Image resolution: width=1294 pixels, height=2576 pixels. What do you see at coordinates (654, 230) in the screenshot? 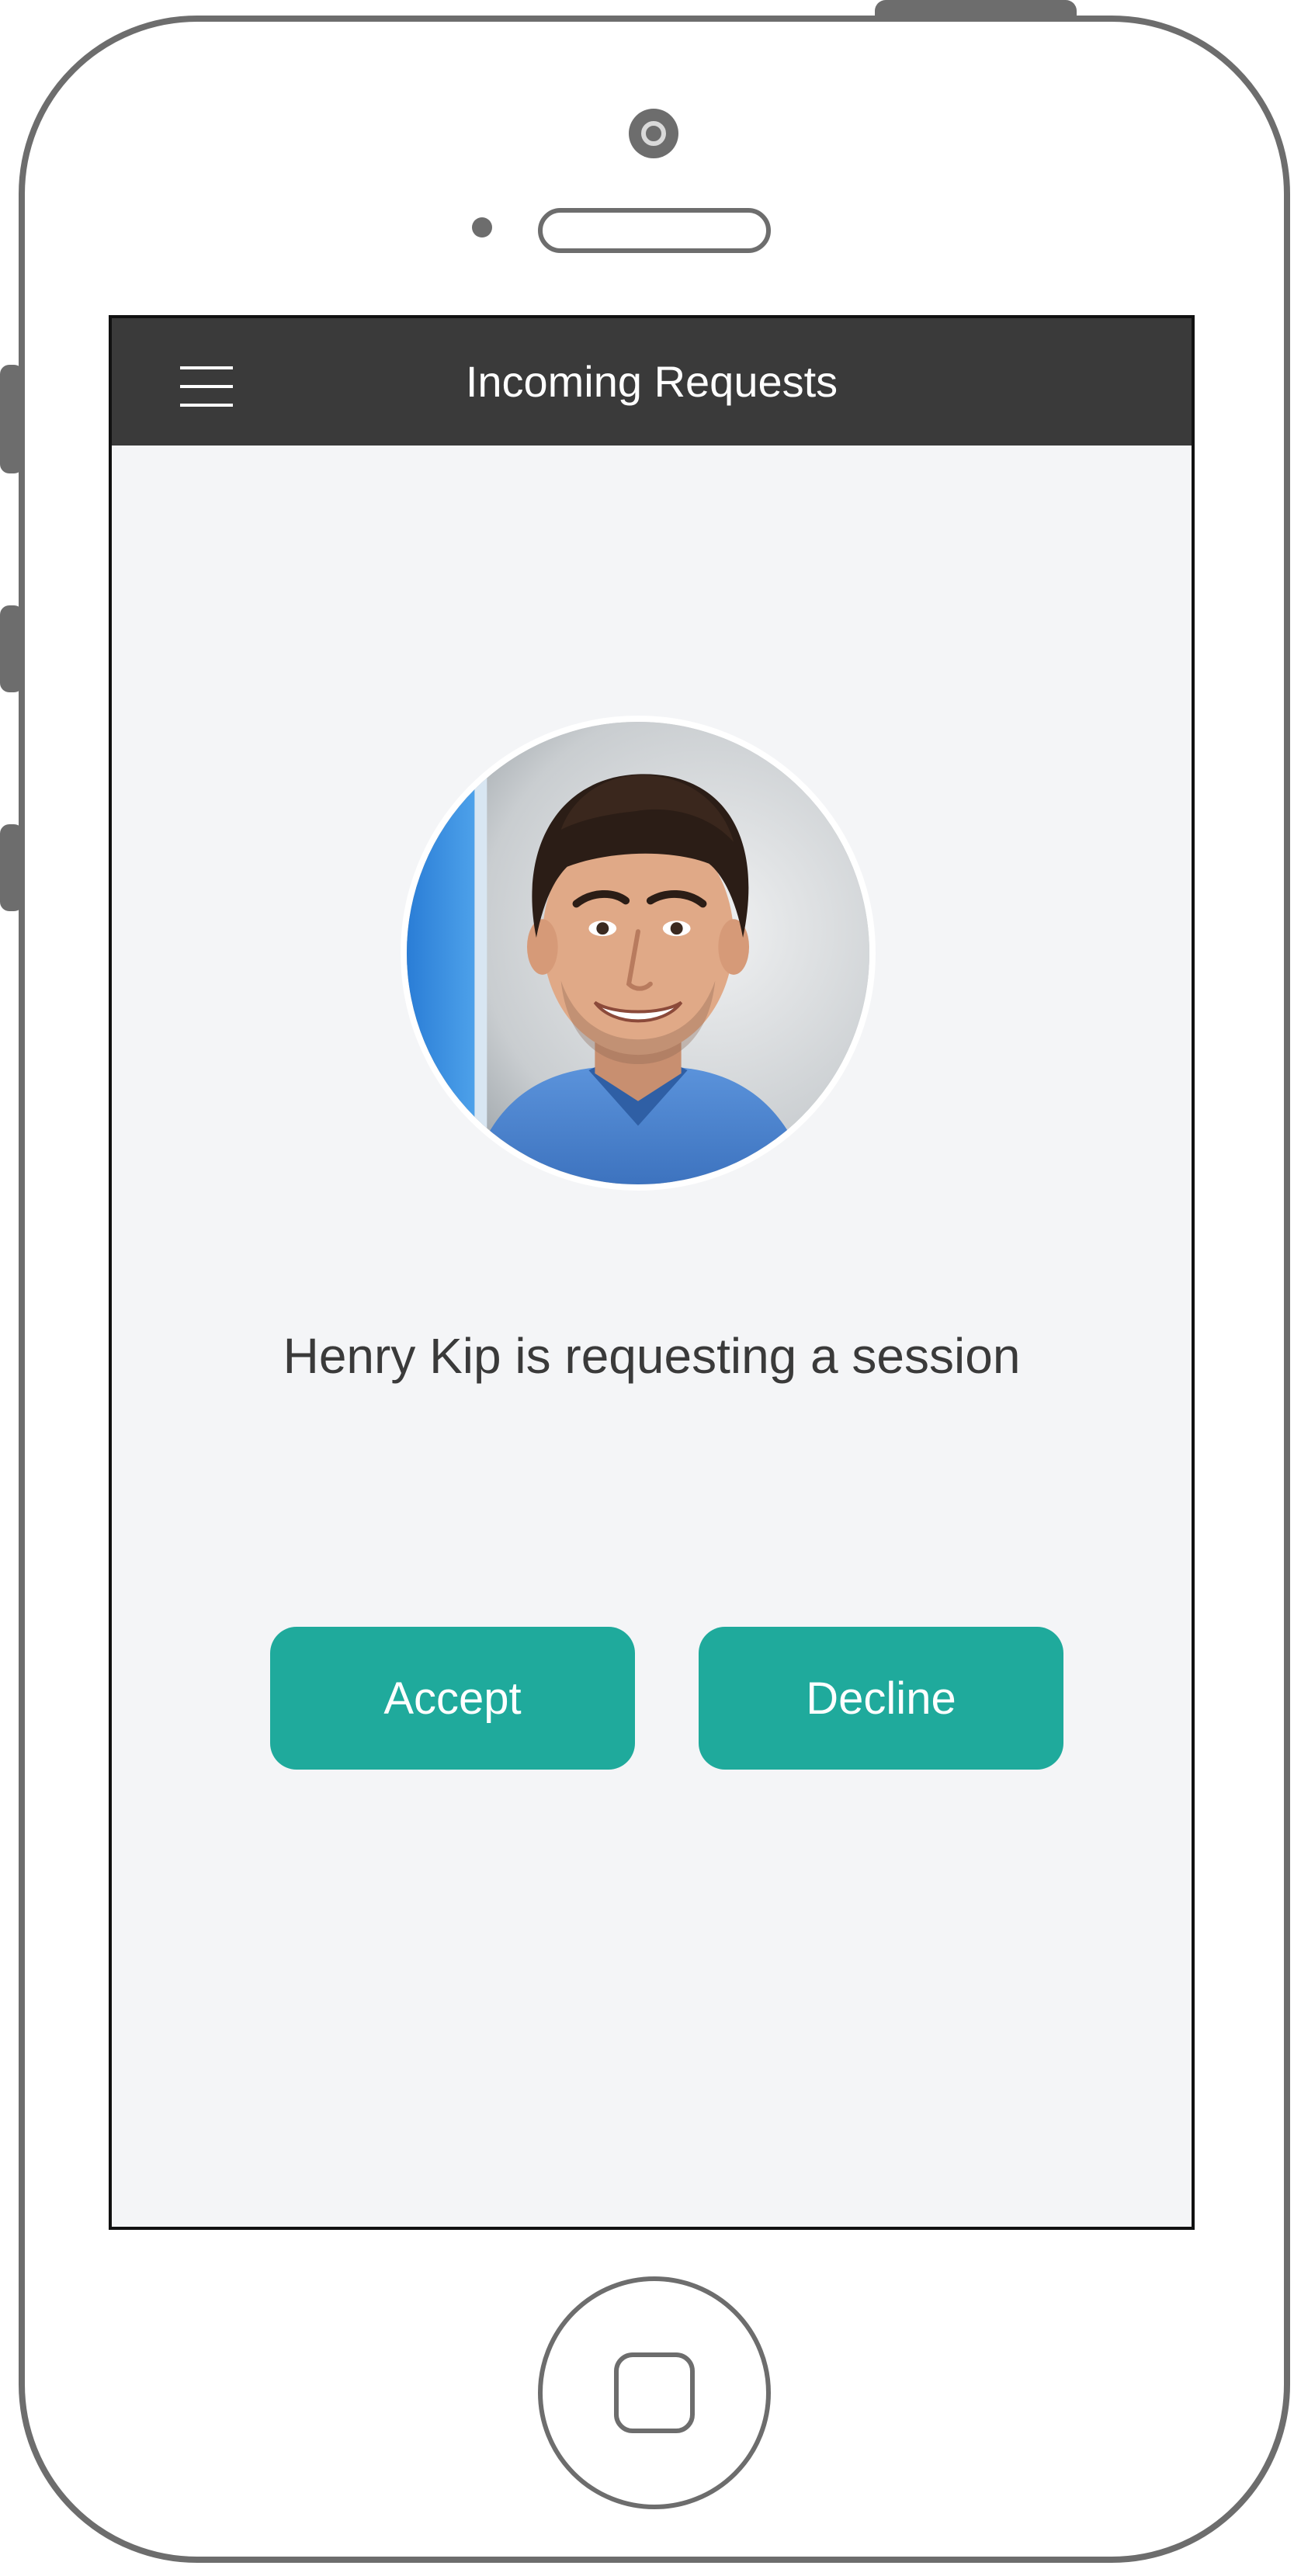
I see `earpiece-speaker` at bounding box center [654, 230].